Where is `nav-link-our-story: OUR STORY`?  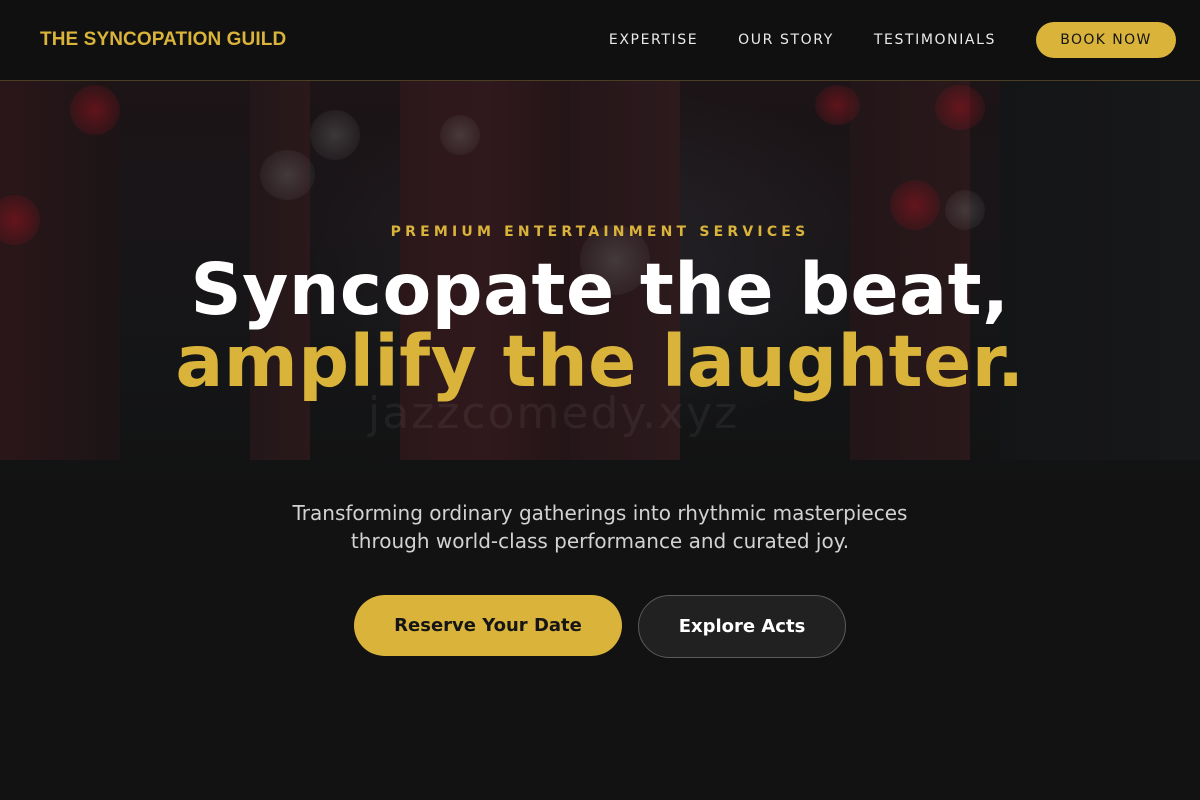 nav-link-our-story: OUR STORY is located at coordinates (786, 40).